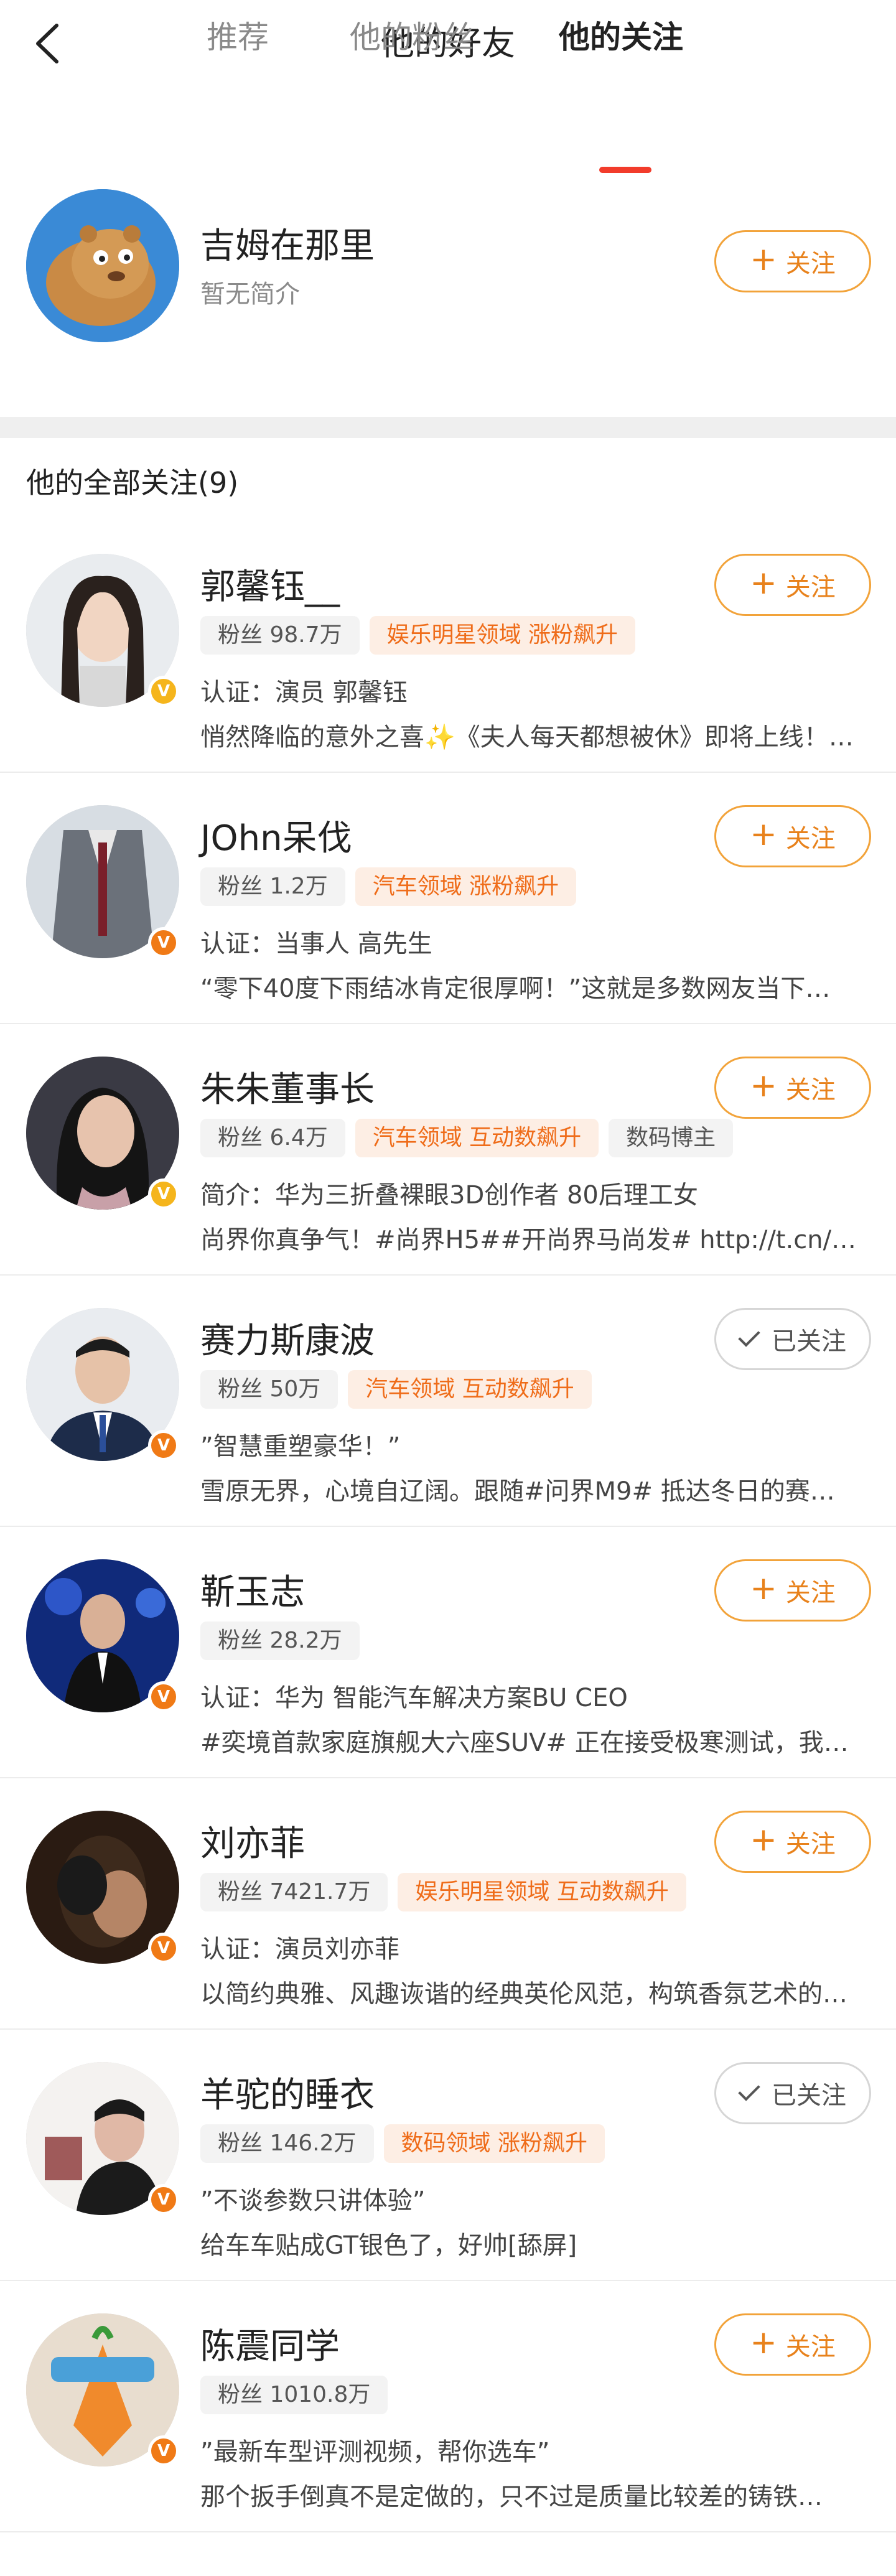 This screenshot has height=2576, width=896. I want to click on user-name: 朱朱董事长, so click(287, 1087).